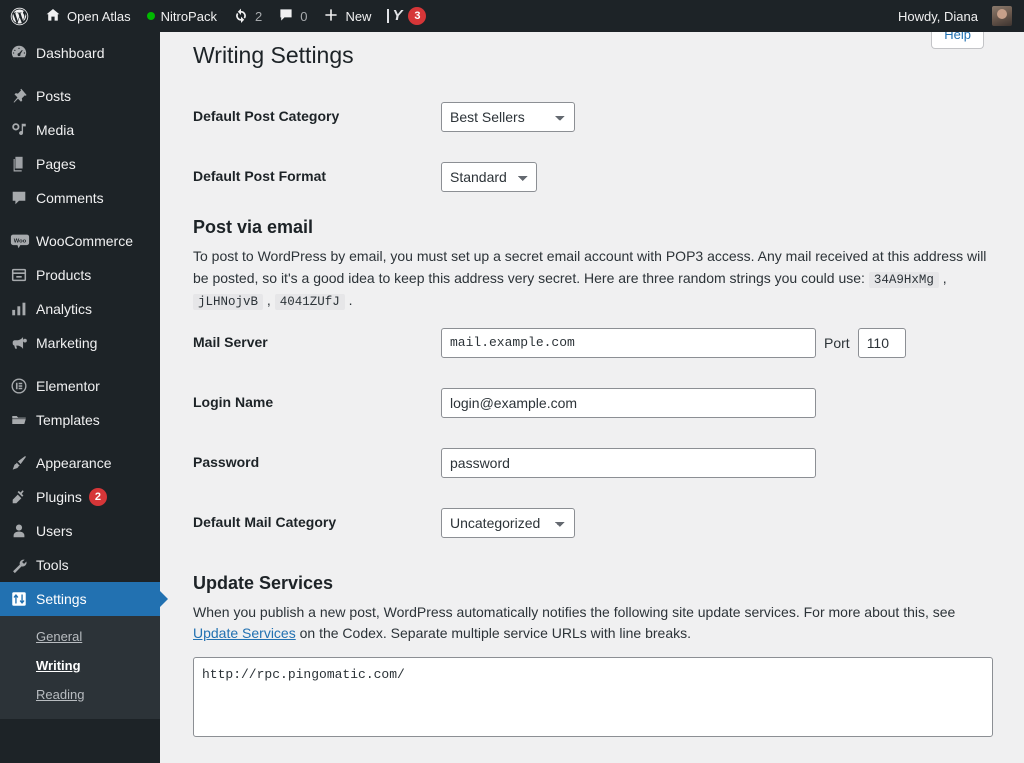  Describe the element at coordinates (80, 637) in the screenshot. I see `submenu-item-general: General` at that location.